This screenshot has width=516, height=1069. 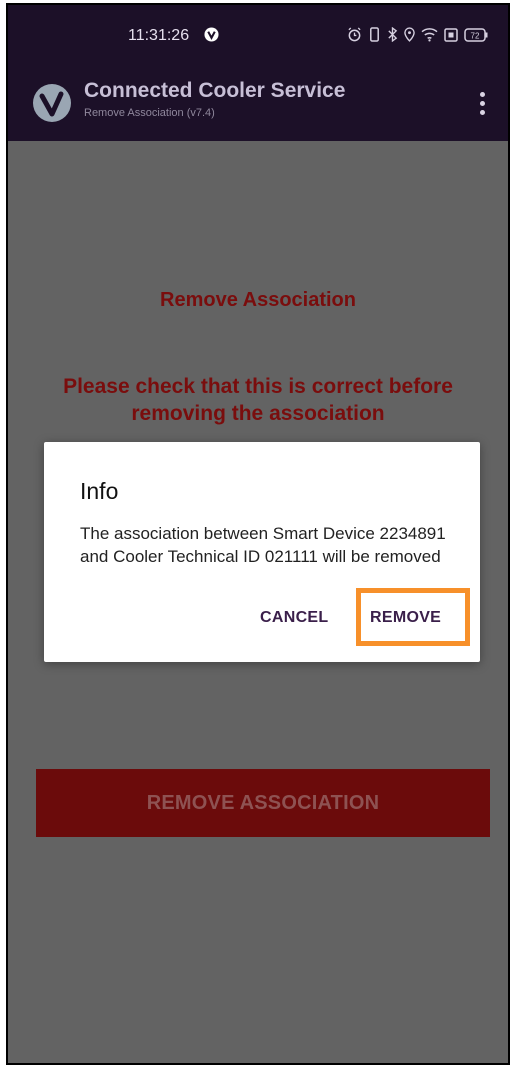 What do you see at coordinates (211, 34) in the screenshot?
I see `vpn-icon` at bounding box center [211, 34].